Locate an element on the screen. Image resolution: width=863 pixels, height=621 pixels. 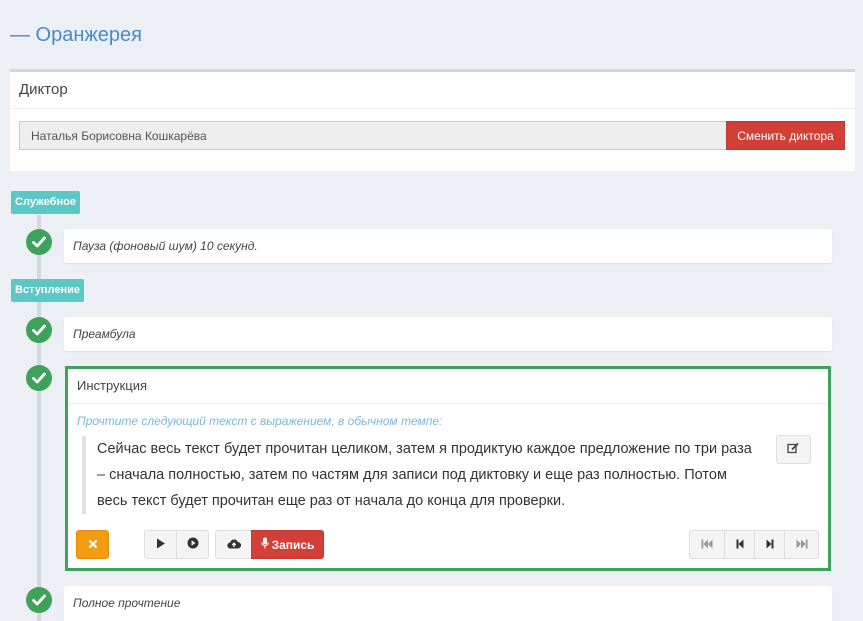
step-backward-icon is located at coordinates (740, 545).